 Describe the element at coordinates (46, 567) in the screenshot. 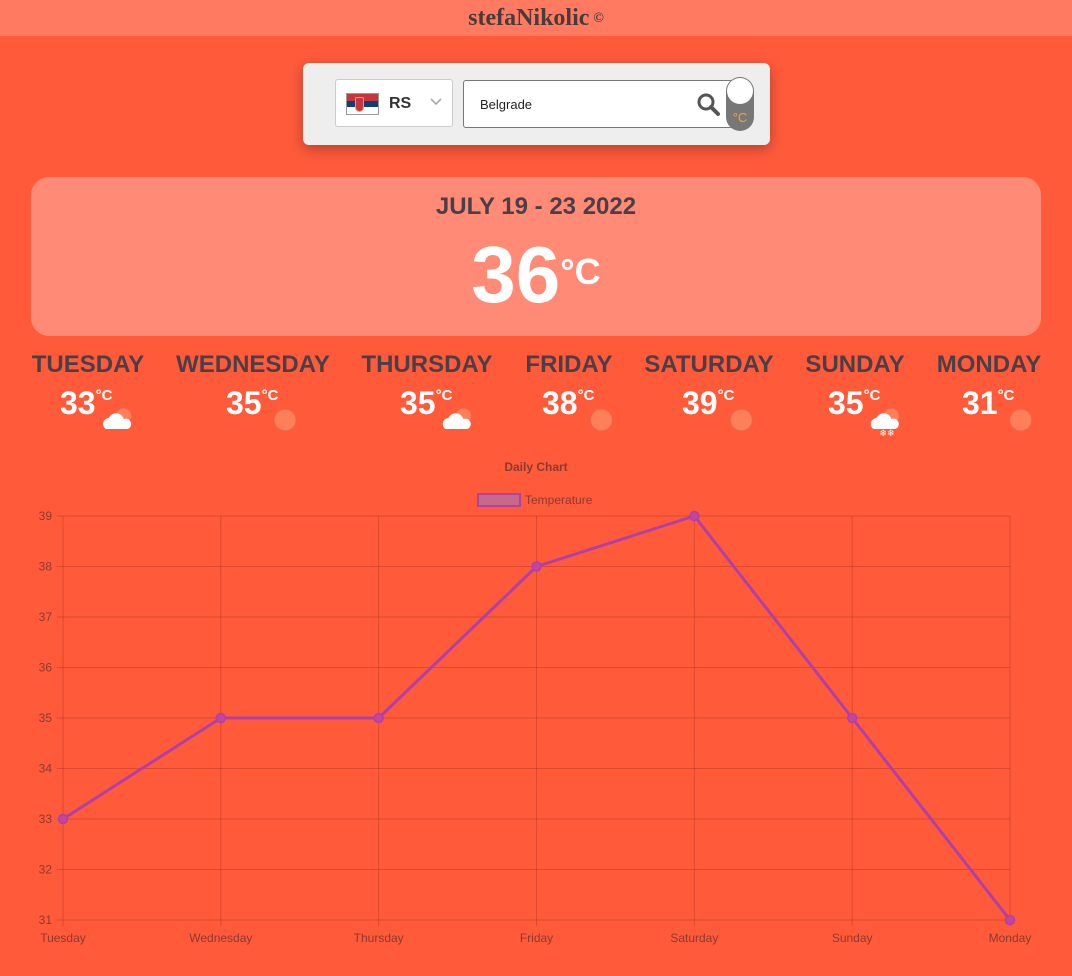

I see `y-tick-label: 38` at that location.